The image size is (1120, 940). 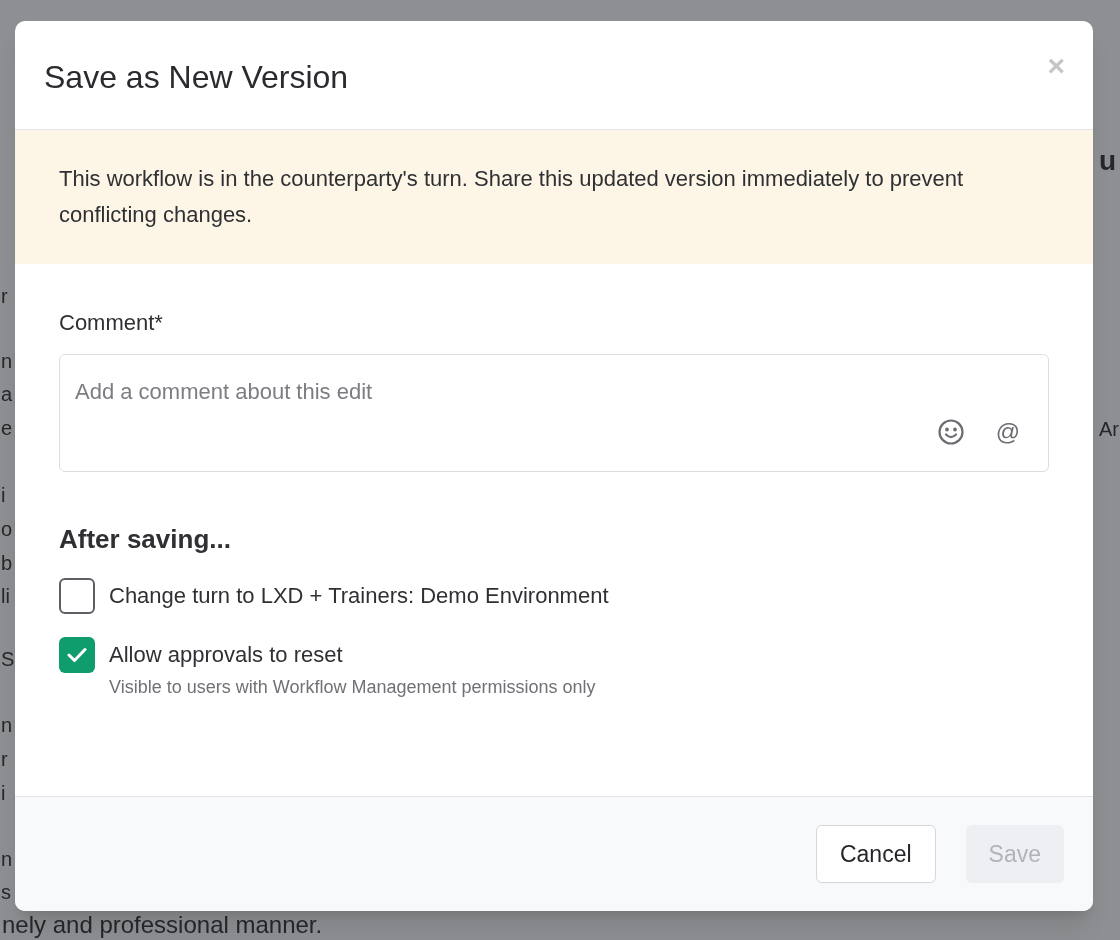 I want to click on field-label: Comment*, so click(x=111, y=323).